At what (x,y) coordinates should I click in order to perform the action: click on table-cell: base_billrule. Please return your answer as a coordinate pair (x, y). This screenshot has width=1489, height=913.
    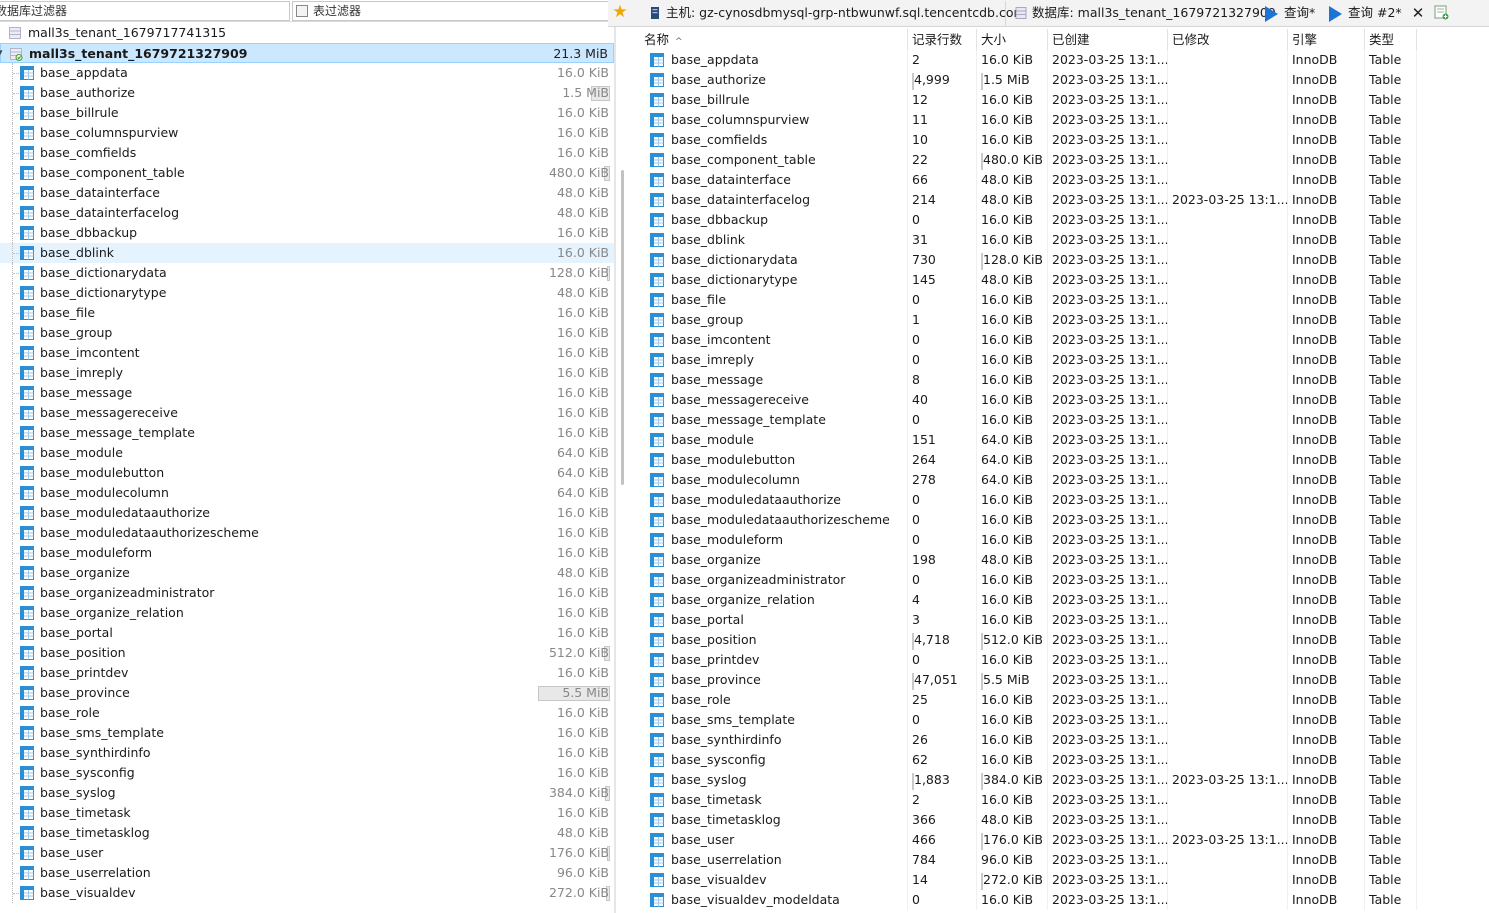
    Looking at the image, I should click on (774, 100).